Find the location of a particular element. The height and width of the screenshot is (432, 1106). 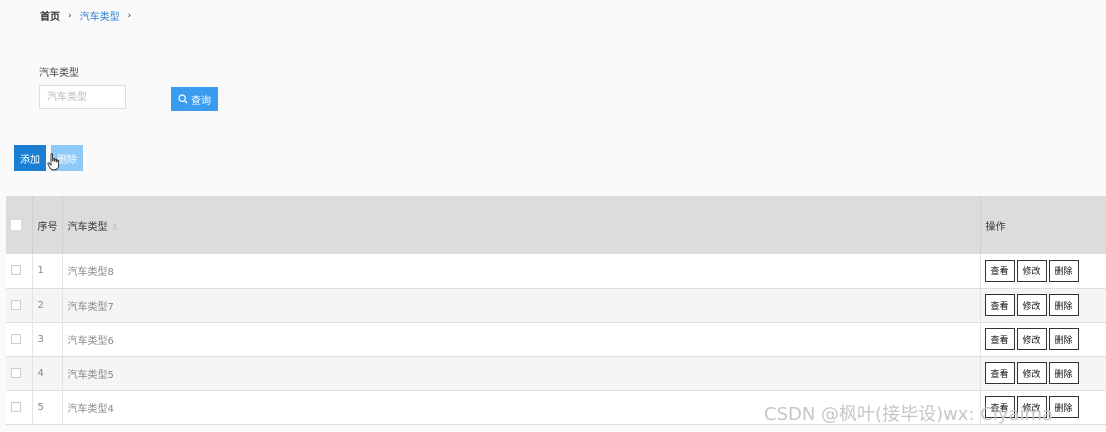

column-header-type: 汽车类型 ⇕ is located at coordinates (521, 225).